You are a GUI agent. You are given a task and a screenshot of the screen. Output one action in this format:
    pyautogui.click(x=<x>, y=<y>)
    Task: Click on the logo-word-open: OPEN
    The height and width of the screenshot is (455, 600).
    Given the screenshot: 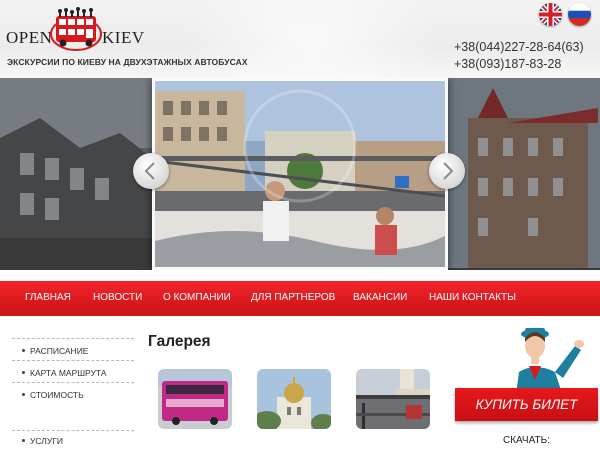 What is the action you would take?
    pyautogui.click(x=29, y=37)
    